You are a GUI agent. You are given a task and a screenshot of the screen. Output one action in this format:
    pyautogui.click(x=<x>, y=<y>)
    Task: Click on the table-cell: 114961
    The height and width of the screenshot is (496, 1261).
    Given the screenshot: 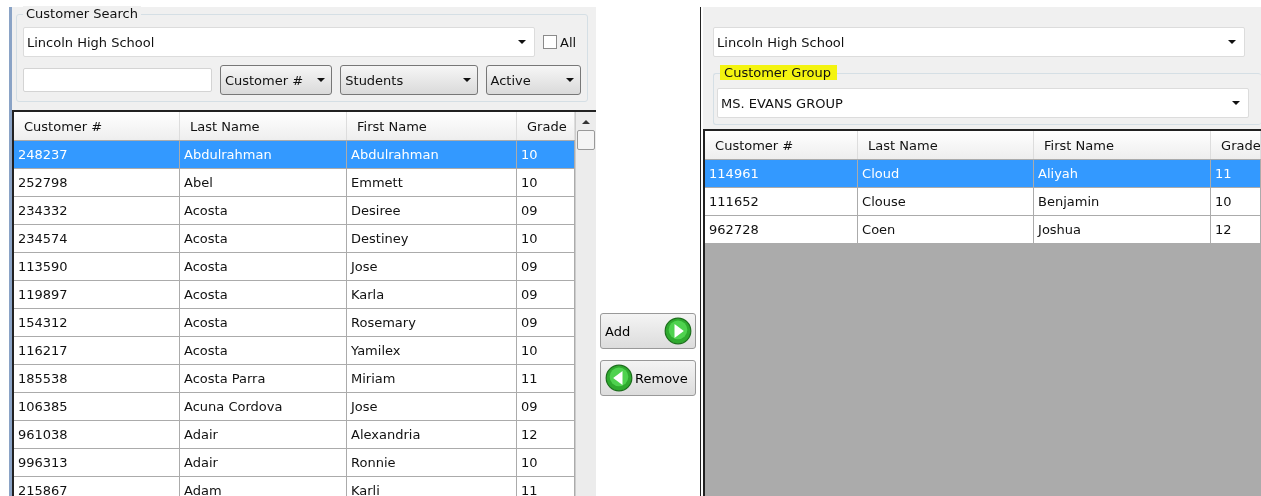 What is the action you would take?
    pyautogui.click(x=782, y=173)
    